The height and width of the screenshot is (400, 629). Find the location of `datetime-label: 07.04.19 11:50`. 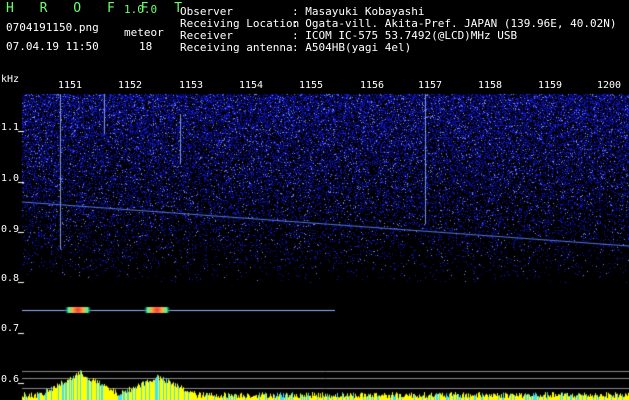

datetime-label: 07.04.19 11:50 is located at coordinates (52, 46).